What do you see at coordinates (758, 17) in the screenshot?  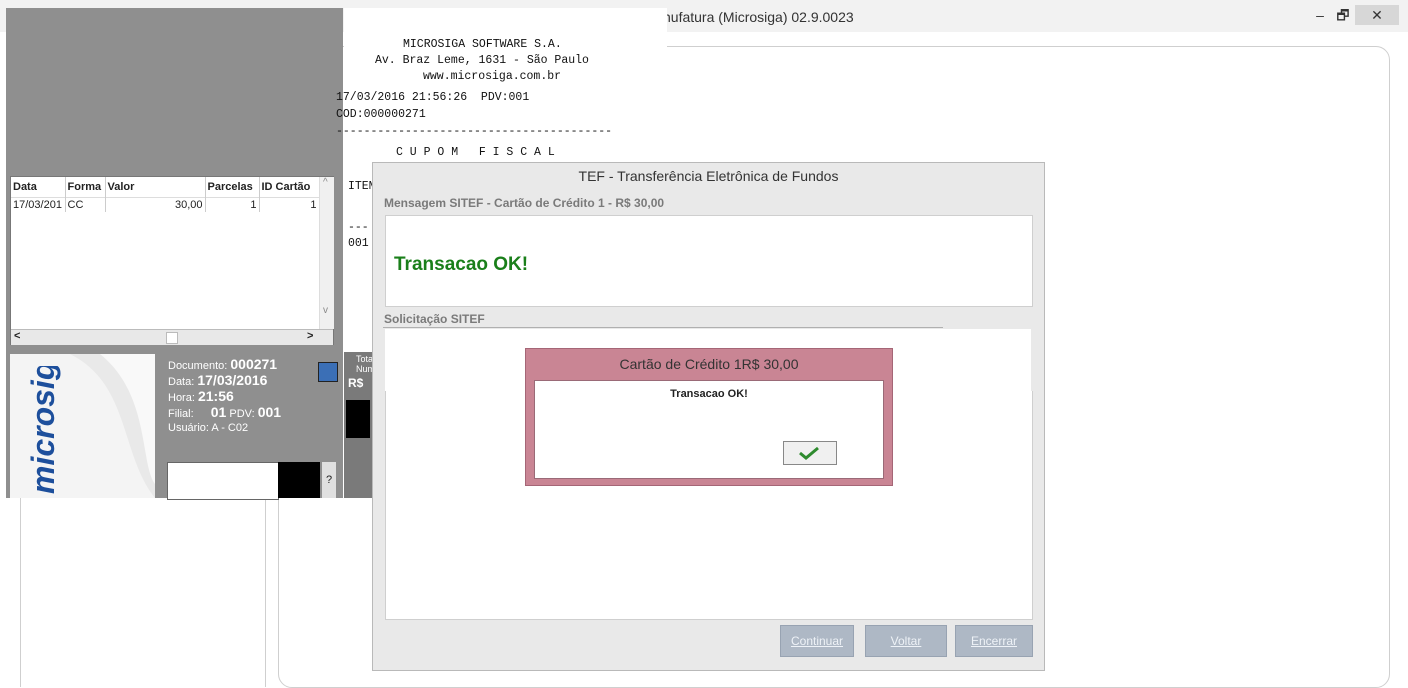 I see `window-title: nufatura (Microsiga) 02.9.0023` at bounding box center [758, 17].